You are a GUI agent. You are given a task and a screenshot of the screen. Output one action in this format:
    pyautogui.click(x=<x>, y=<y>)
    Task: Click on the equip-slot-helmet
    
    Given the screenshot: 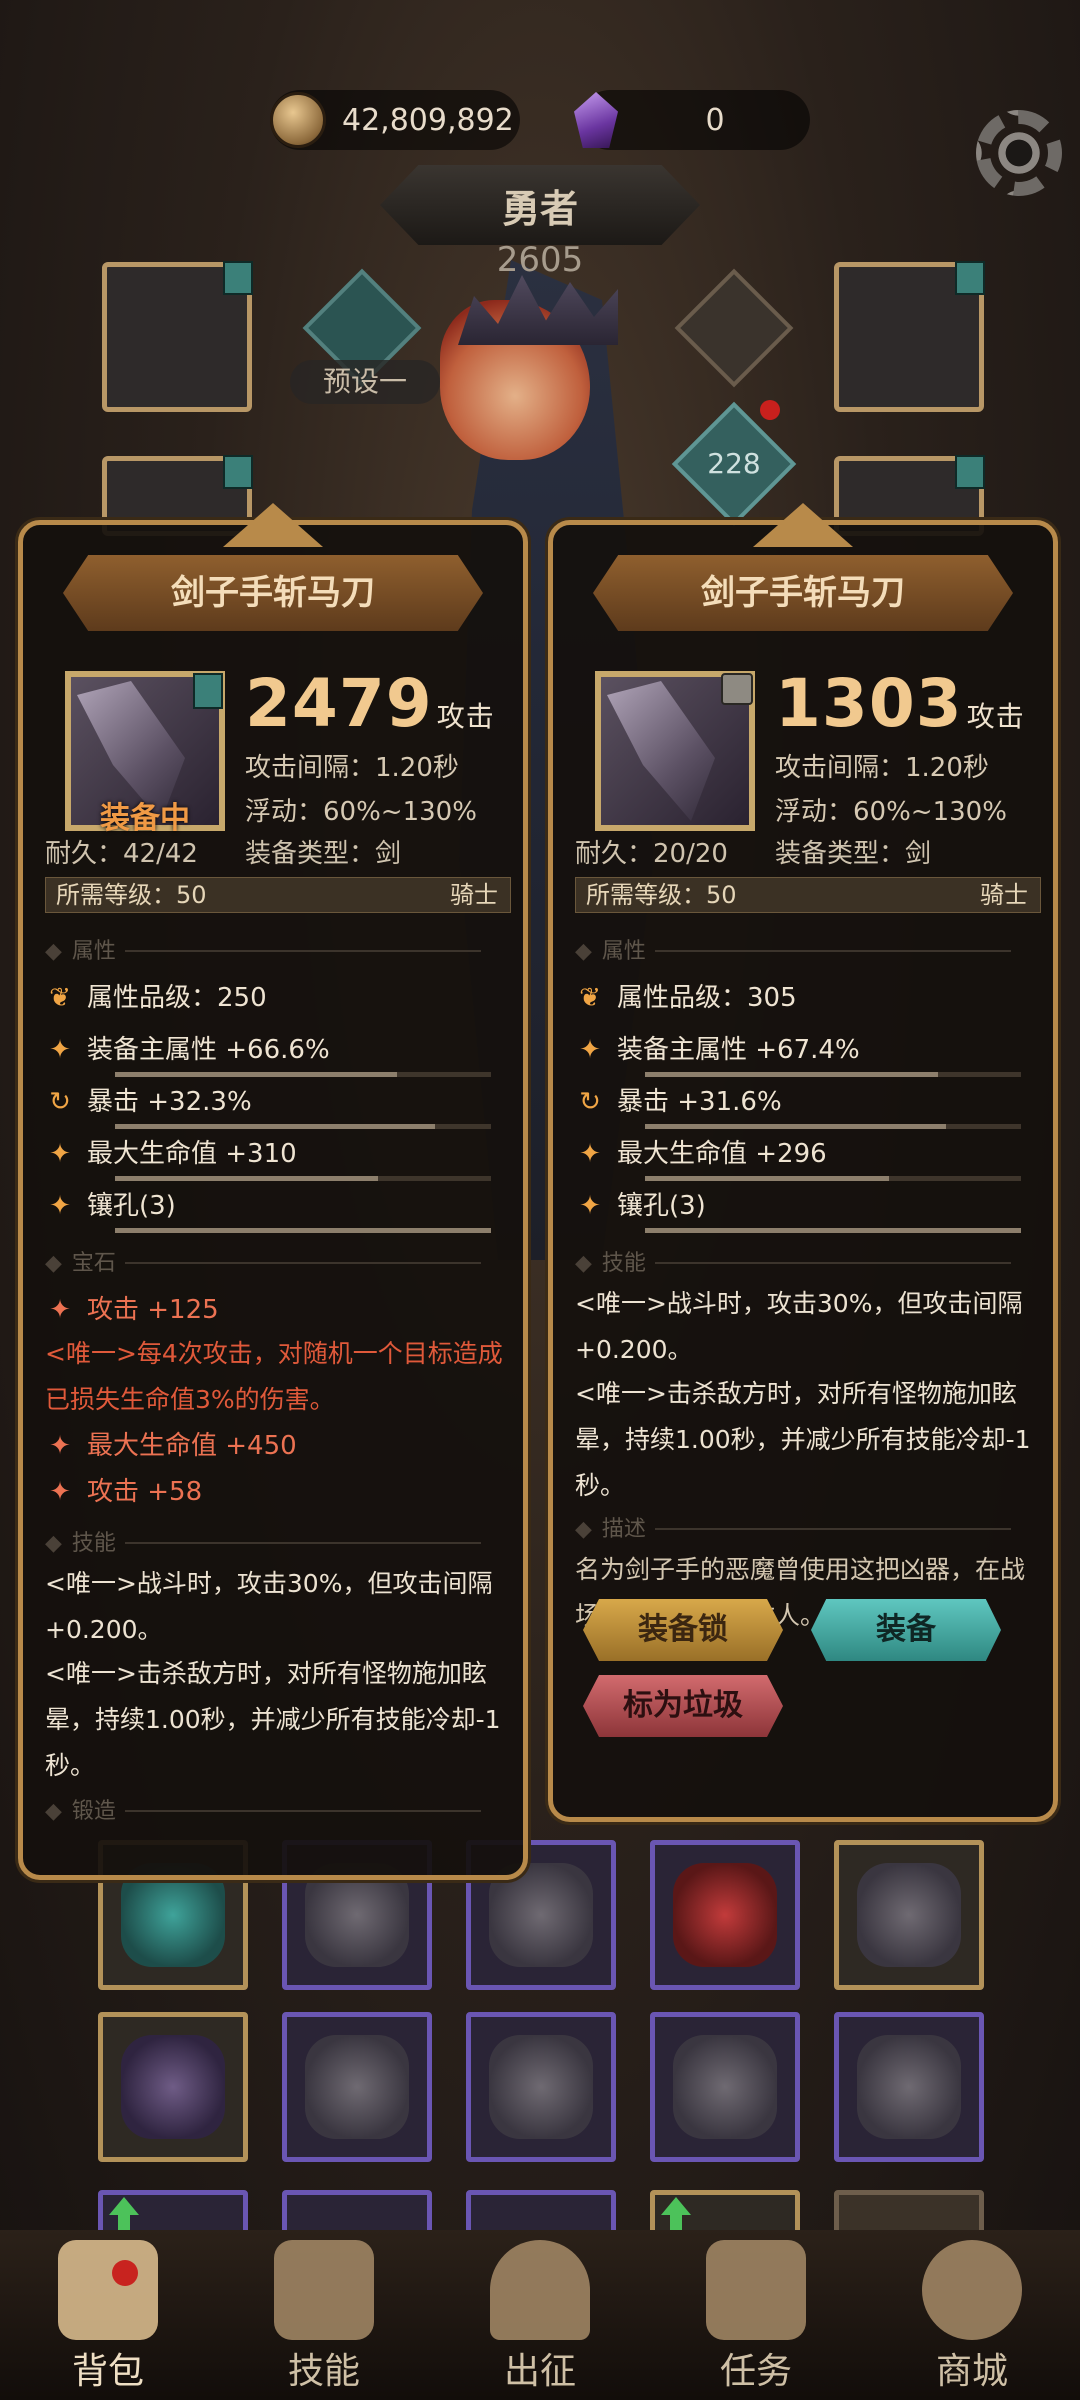 What is the action you would take?
    pyautogui.click(x=177, y=336)
    